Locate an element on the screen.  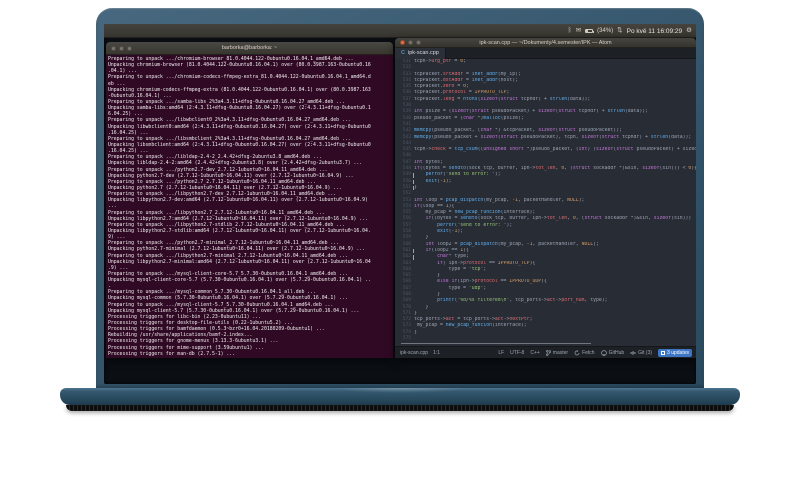
git-branch-icon is located at coordinates (548, 352).